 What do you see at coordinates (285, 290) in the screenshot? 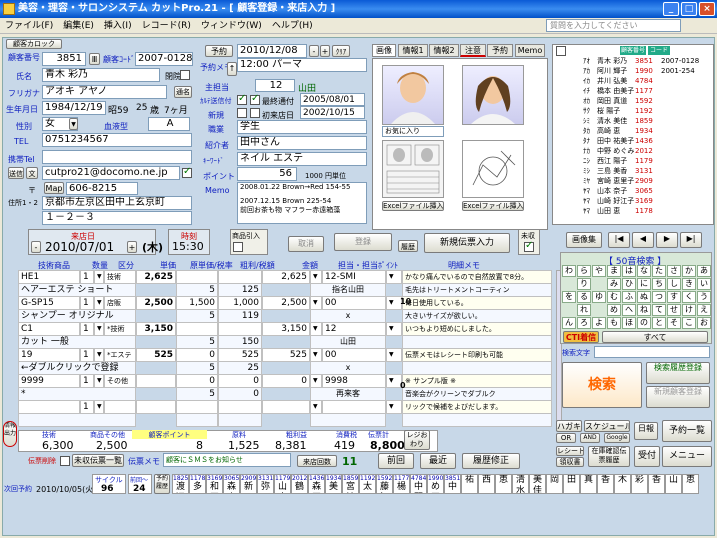
I see `table-subrow: ヘアーエステ ショート 5 125 指名山田 毛先はトリートメントコーティン` at bounding box center [285, 290].